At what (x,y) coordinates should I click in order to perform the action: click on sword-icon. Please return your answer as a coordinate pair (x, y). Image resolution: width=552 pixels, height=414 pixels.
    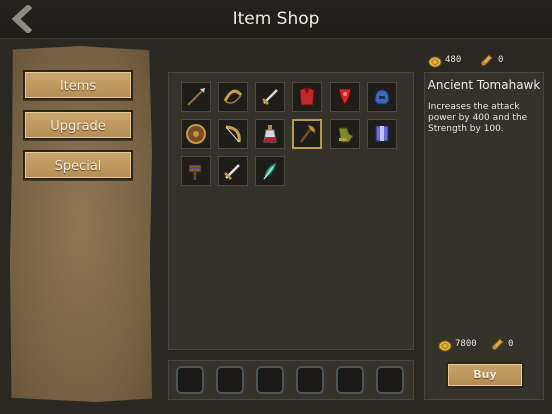
    Looking at the image, I should click on (232, 172).